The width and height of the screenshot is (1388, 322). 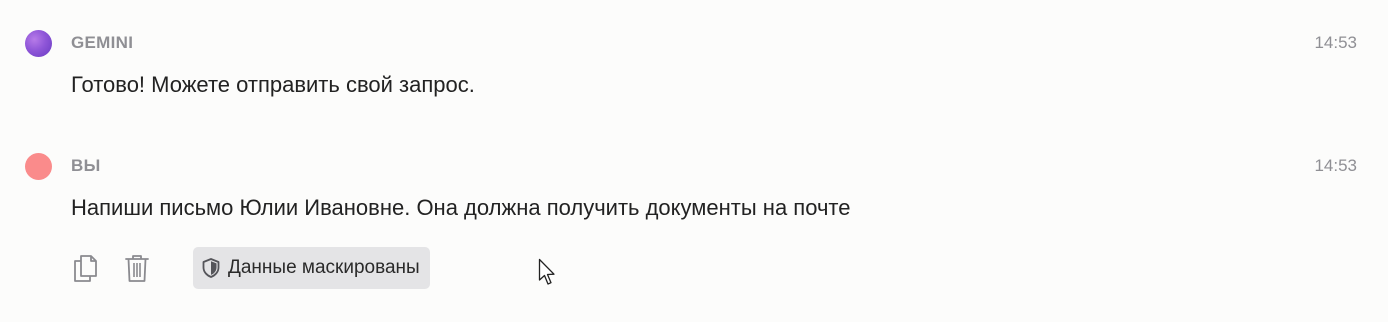 I want to click on message-actions: Данные маскированы, so click(x=250, y=268).